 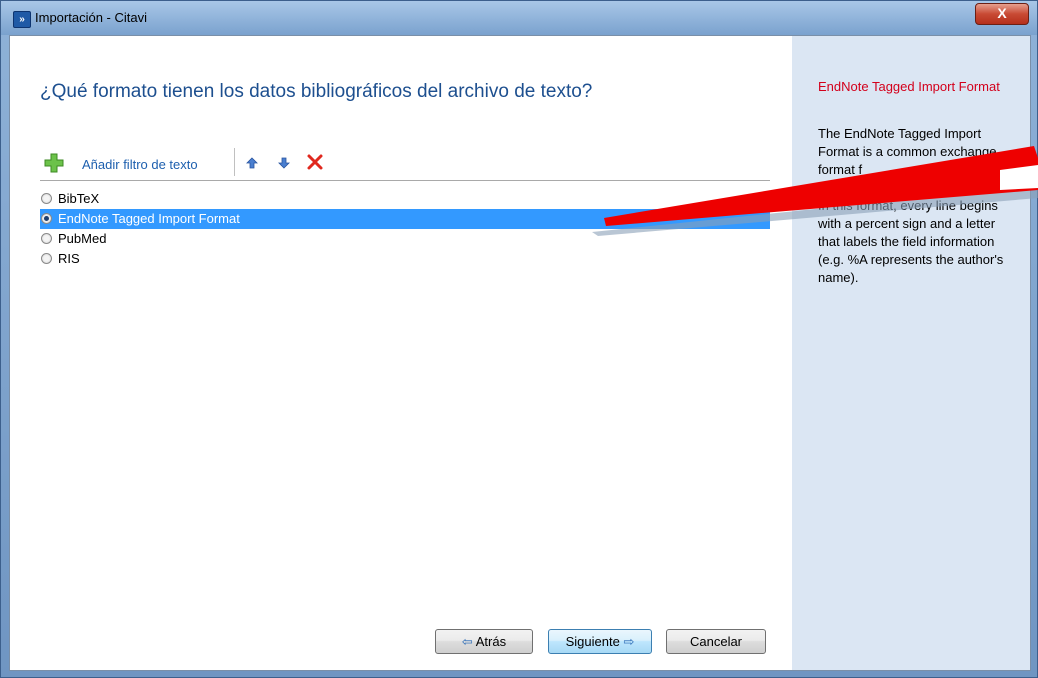 I want to click on toolbar-separator, so click(x=234, y=162).